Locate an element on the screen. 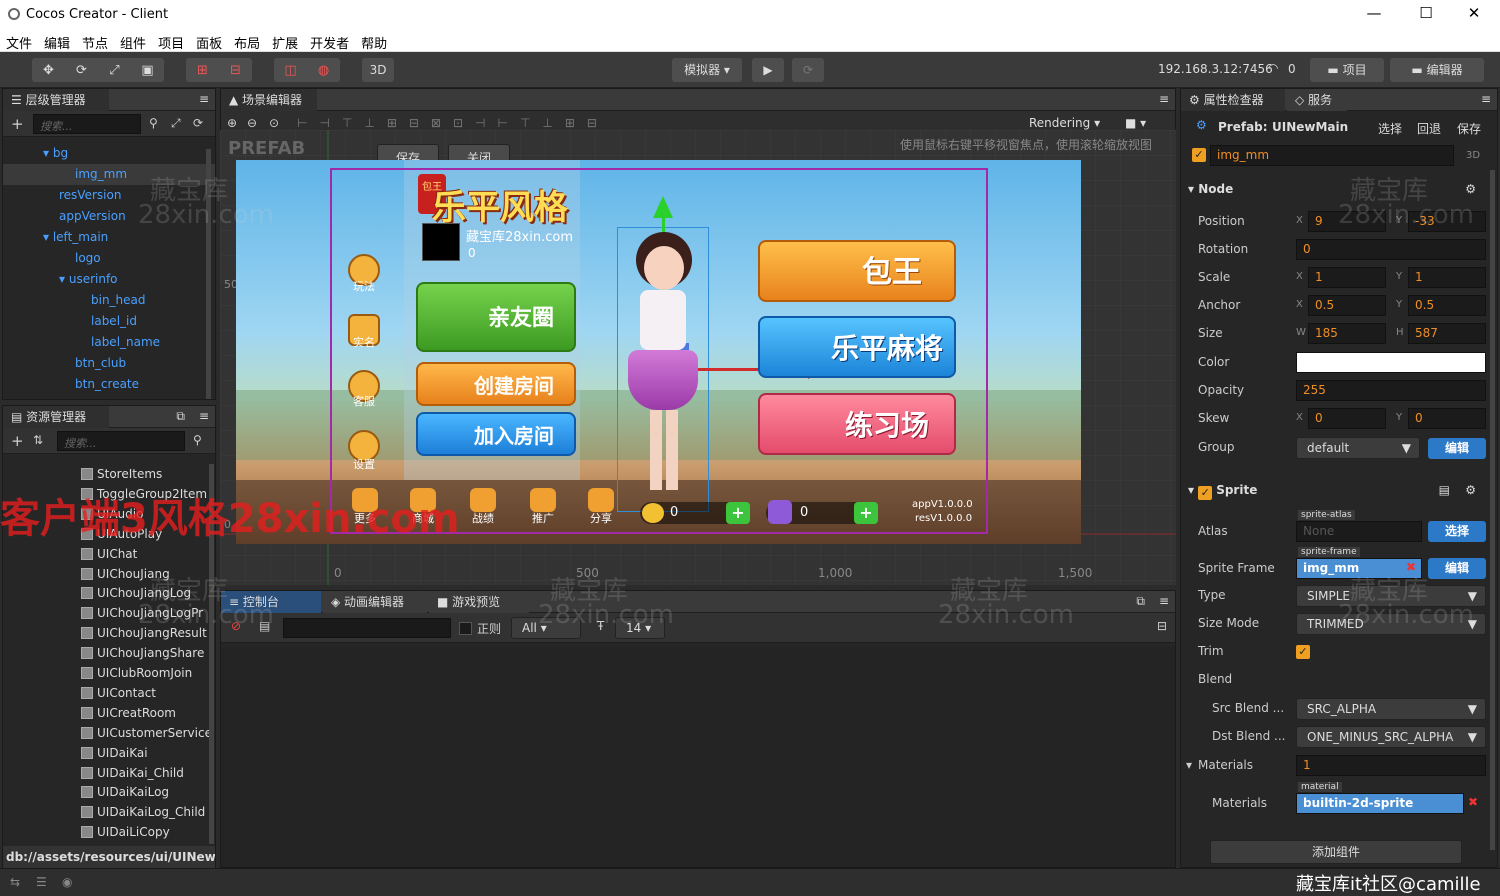 The image size is (1500, 896). maximize-button: ☐ is located at coordinates (1426, 15).